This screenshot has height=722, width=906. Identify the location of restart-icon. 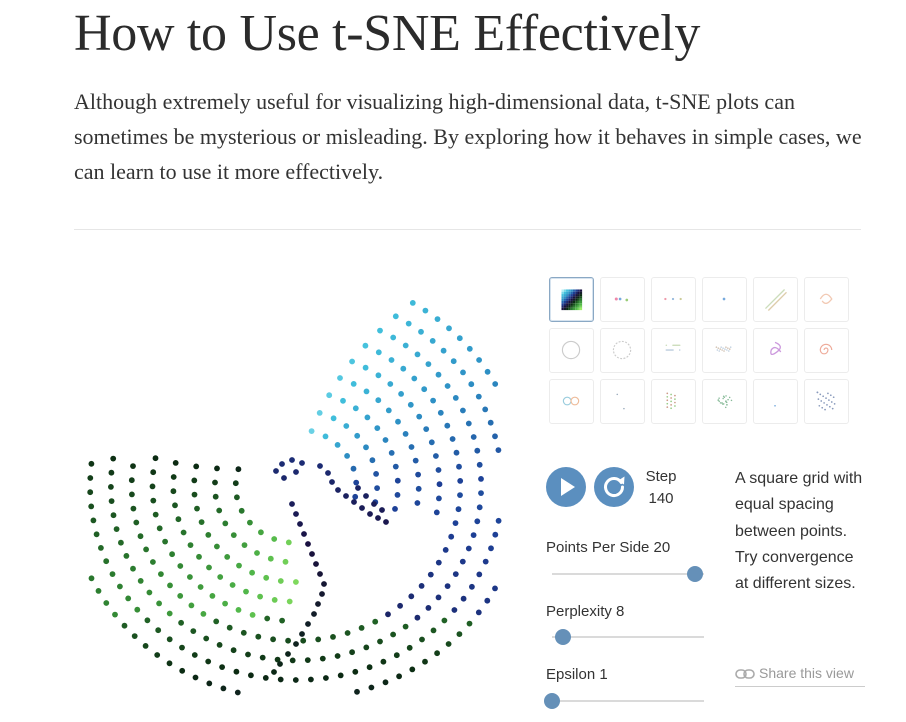
(614, 486).